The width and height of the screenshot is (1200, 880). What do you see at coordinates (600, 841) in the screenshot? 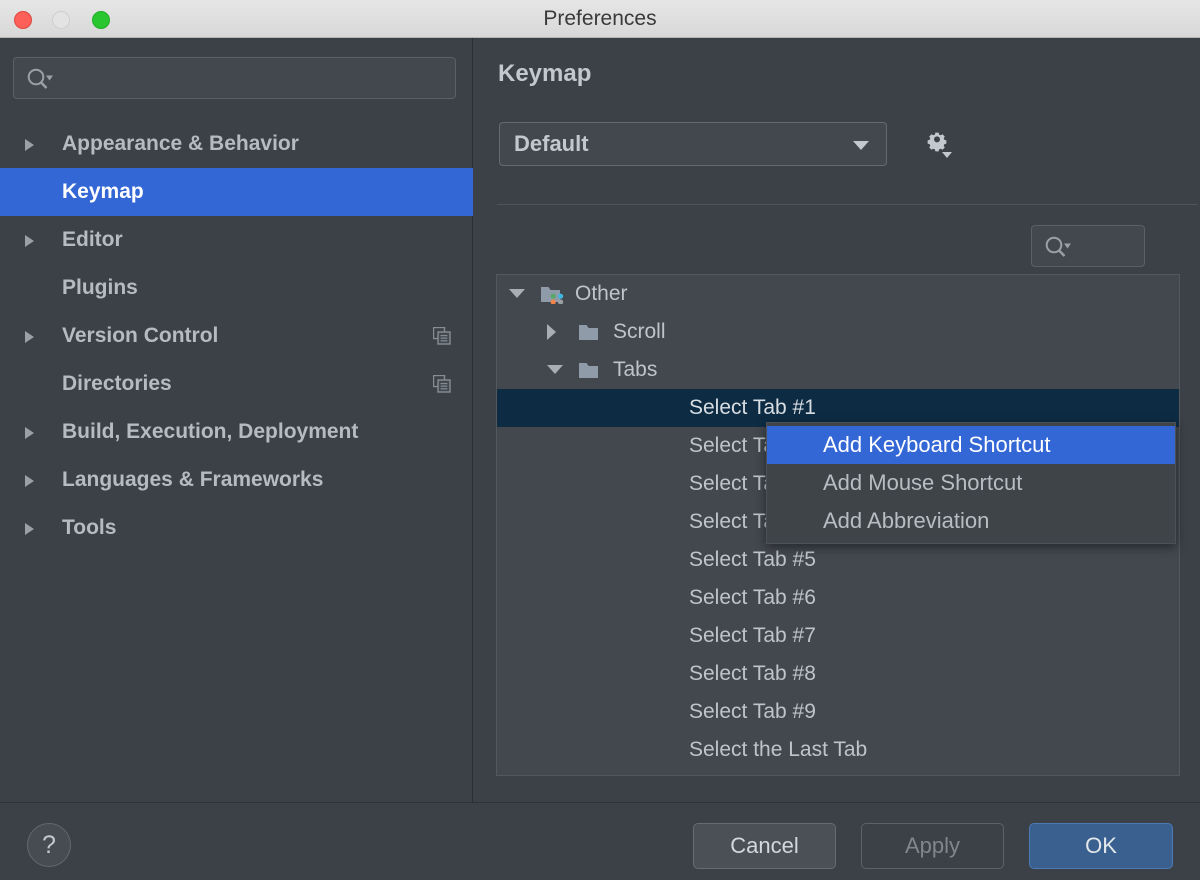
I see `dialog-footer: ? Cancel Apply OK` at bounding box center [600, 841].